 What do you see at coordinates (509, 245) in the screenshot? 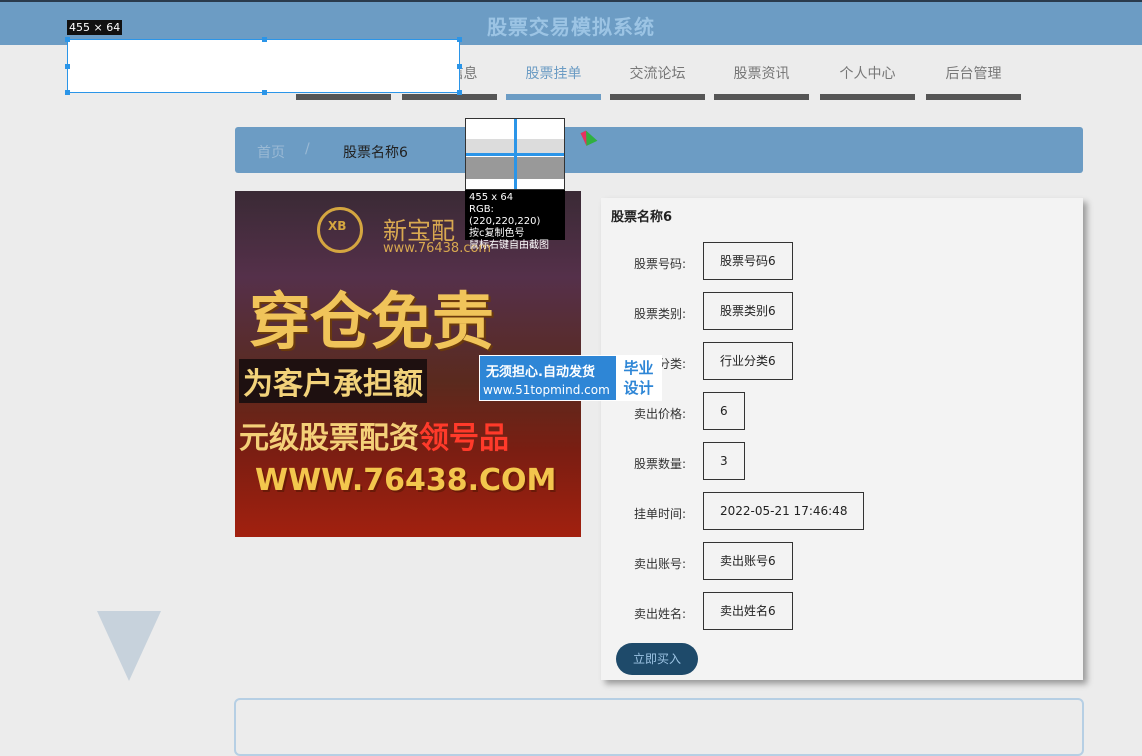
I see `info-right-click-hint: 鼠标右键自由截图` at bounding box center [509, 245].